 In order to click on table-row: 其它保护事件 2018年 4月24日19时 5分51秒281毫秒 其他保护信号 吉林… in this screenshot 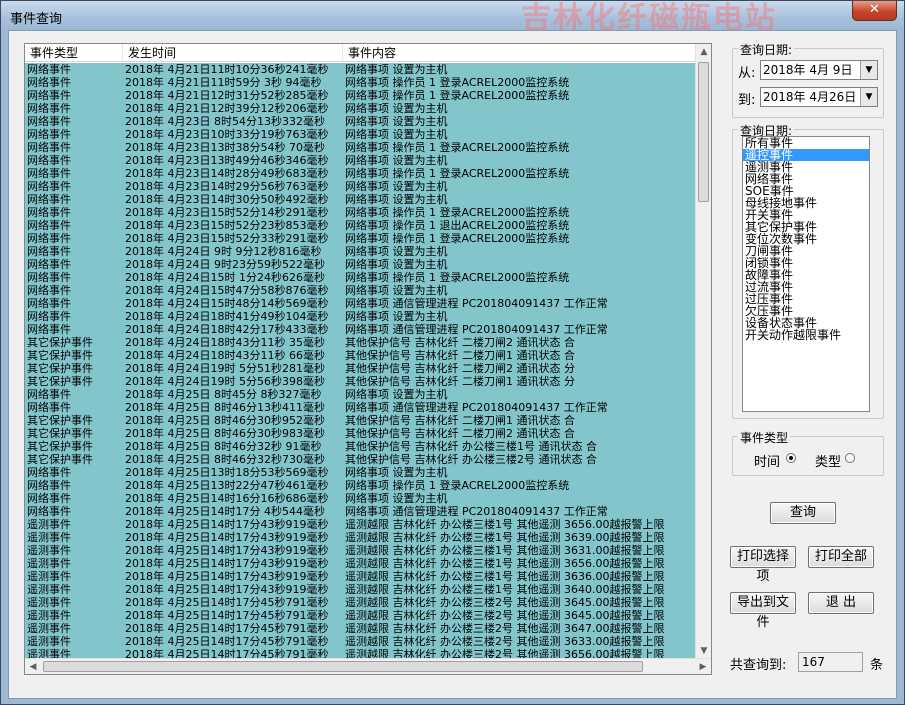, I will do `click(361, 368)`.